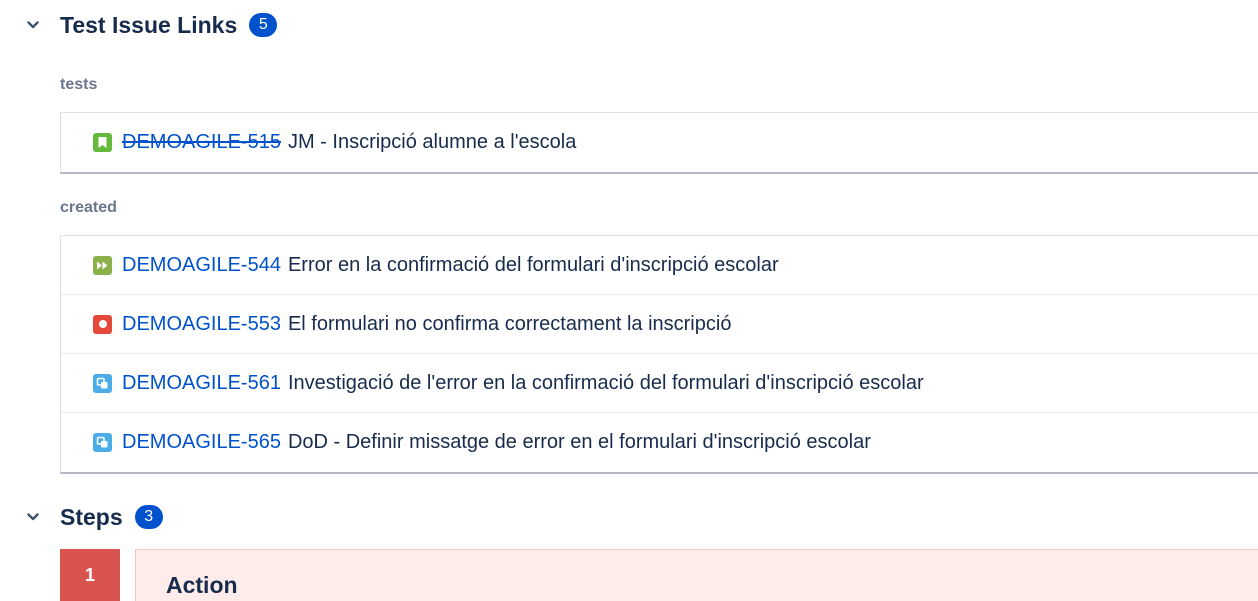  I want to click on step-action-title: Action, so click(202, 585).